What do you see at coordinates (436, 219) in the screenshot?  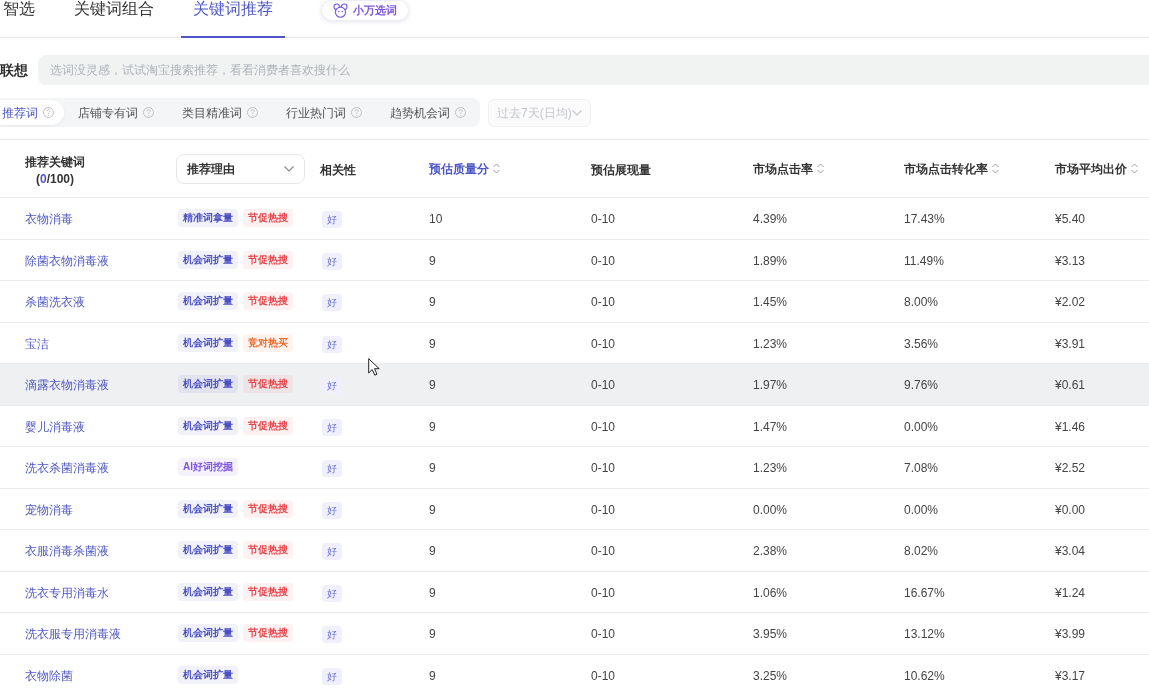 I see `table-cell: 10` at bounding box center [436, 219].